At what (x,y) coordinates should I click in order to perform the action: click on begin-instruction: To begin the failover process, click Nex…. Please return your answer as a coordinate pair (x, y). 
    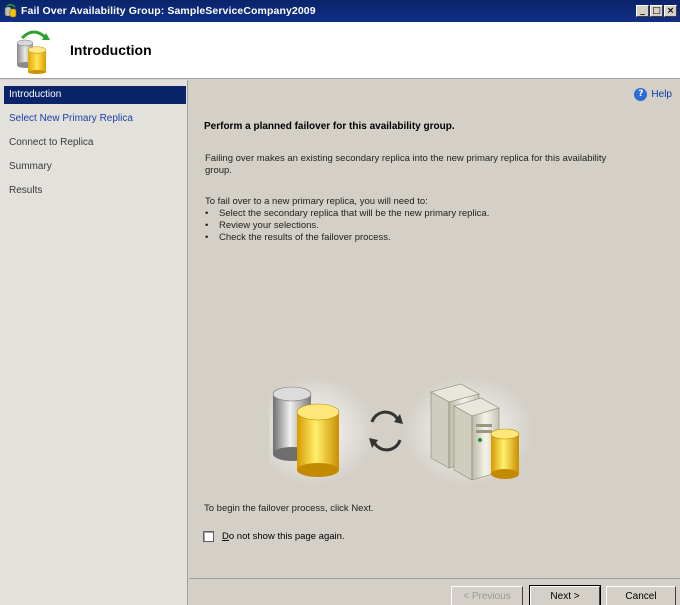
    Looking at the image, I should click on (289, 508).